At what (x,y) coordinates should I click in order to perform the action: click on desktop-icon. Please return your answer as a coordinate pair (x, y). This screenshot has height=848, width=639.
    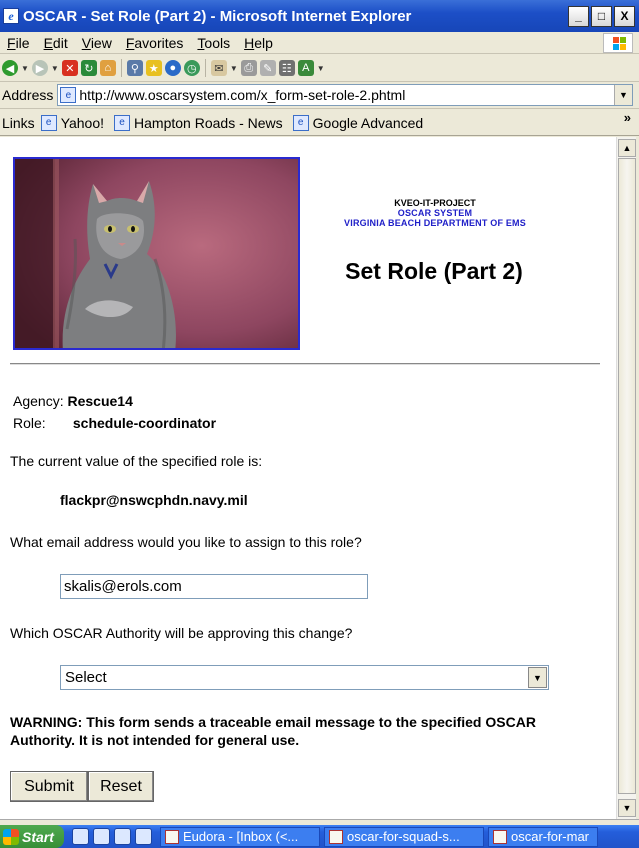
    Looking at the image, I should click on (80, 836).